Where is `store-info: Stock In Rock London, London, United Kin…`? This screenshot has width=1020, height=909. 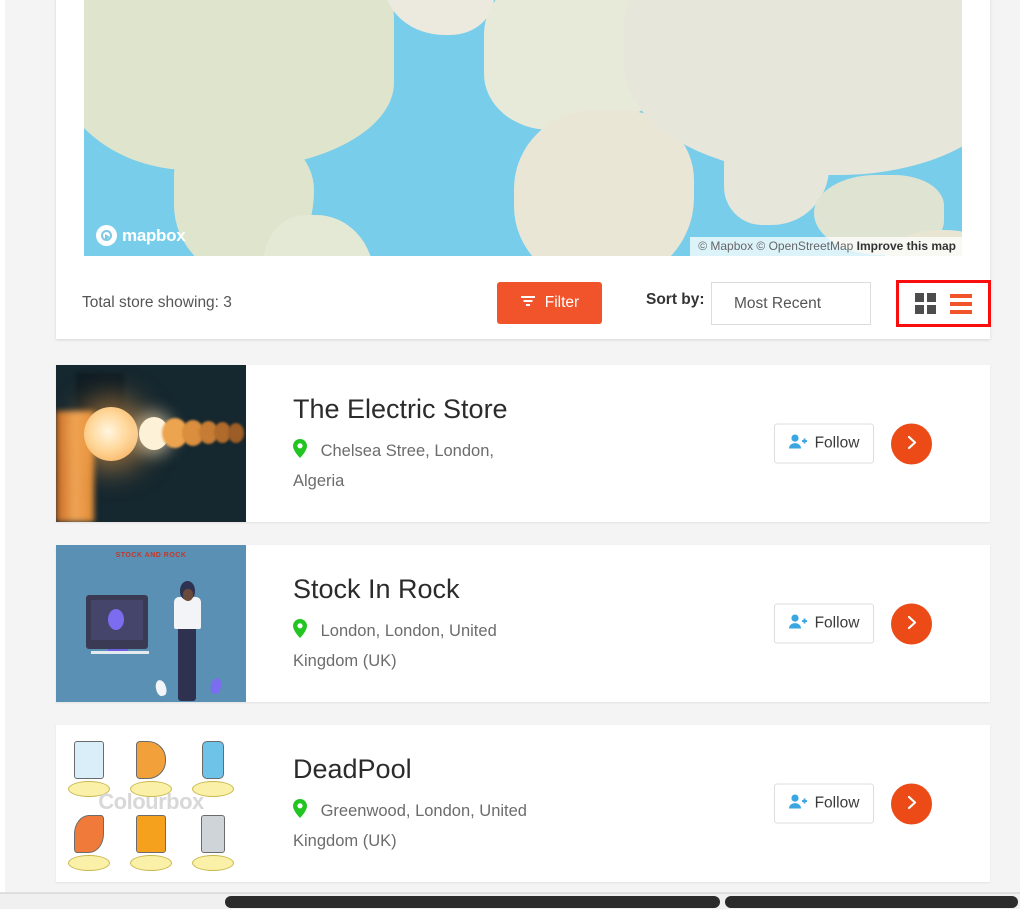 store-info: Stock In Rock London, London, United Kin… is located at coordinates (511, 623).